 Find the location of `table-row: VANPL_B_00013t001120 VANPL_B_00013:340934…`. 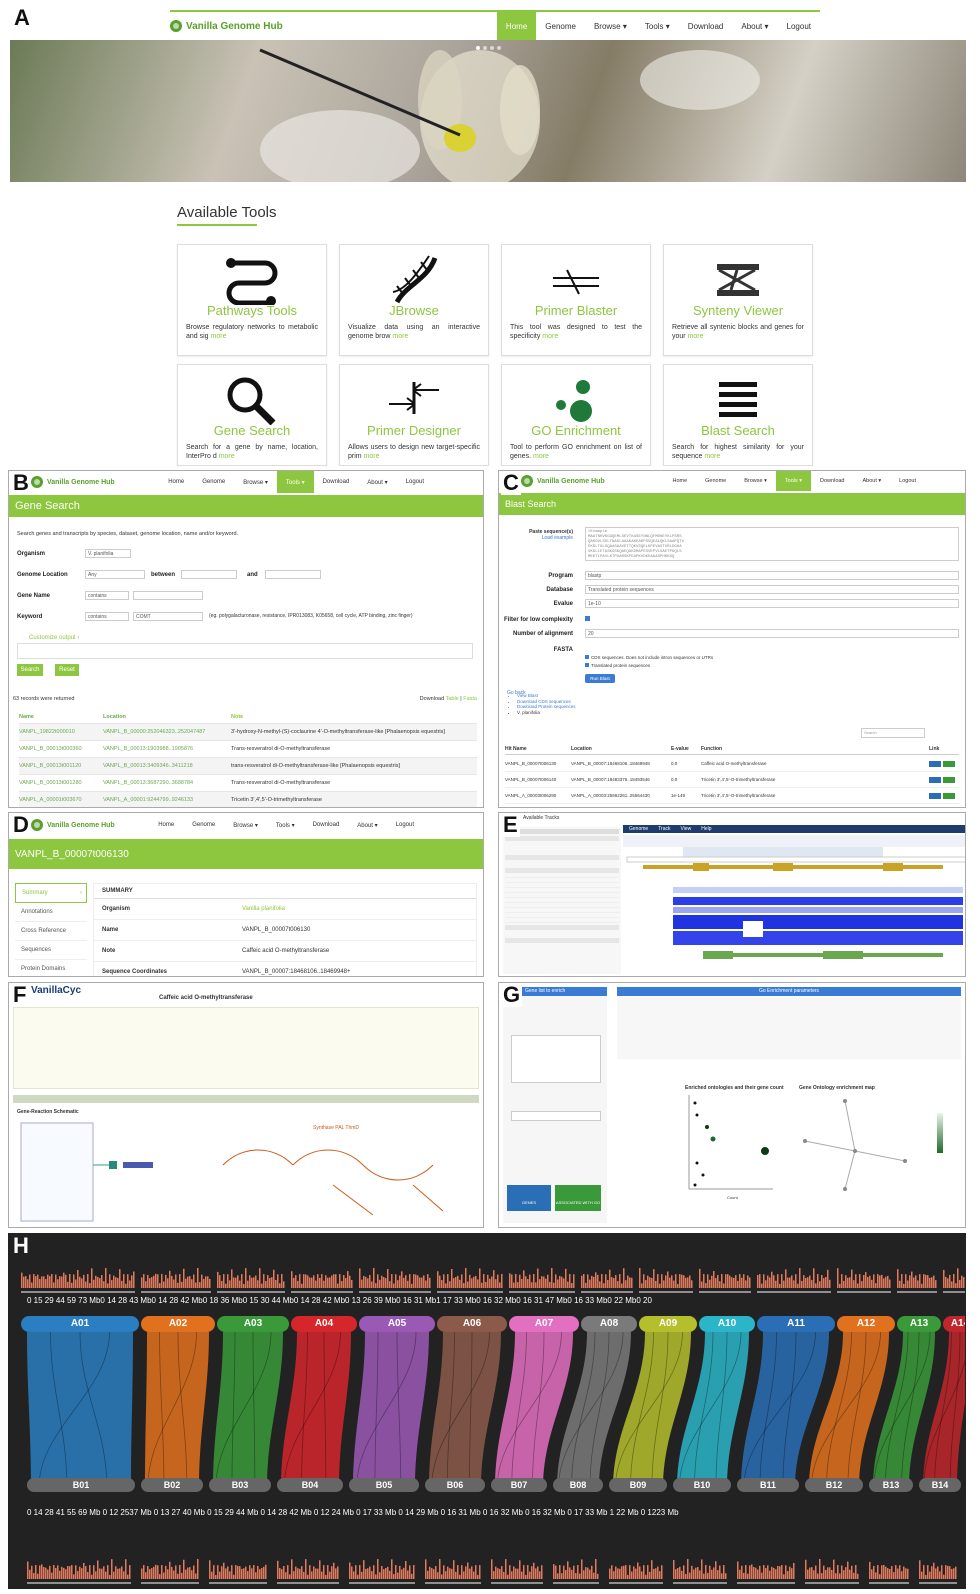

table-row: VANPL_B_00013t001120 VANPL_B_00013:340934… is located at coordinates (248, 765).